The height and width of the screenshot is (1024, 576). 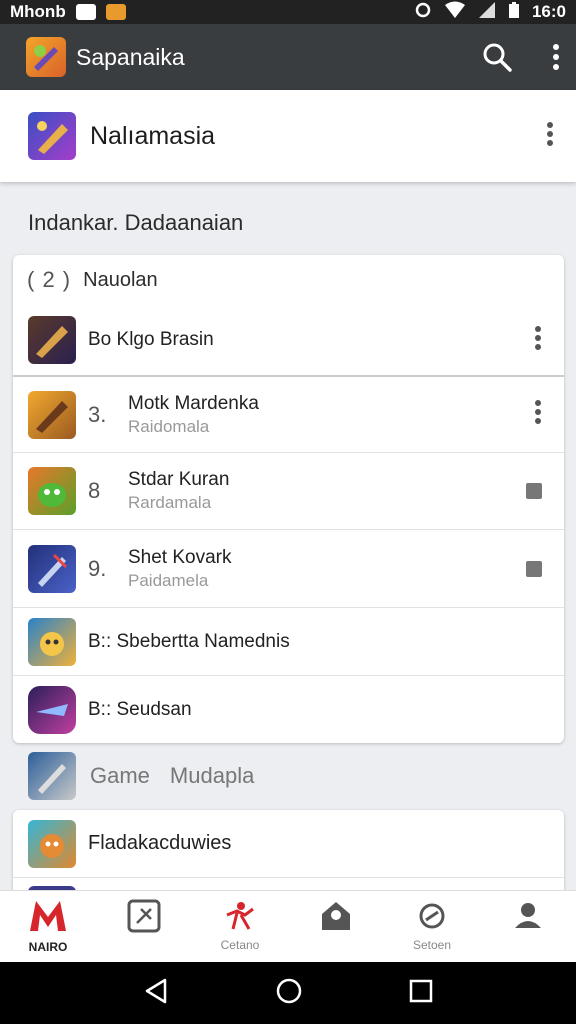 What do you see at coordinates (49, 279) in the screenshot?
I see `list-count: ( 2 )` at bounding box center [49, 279].